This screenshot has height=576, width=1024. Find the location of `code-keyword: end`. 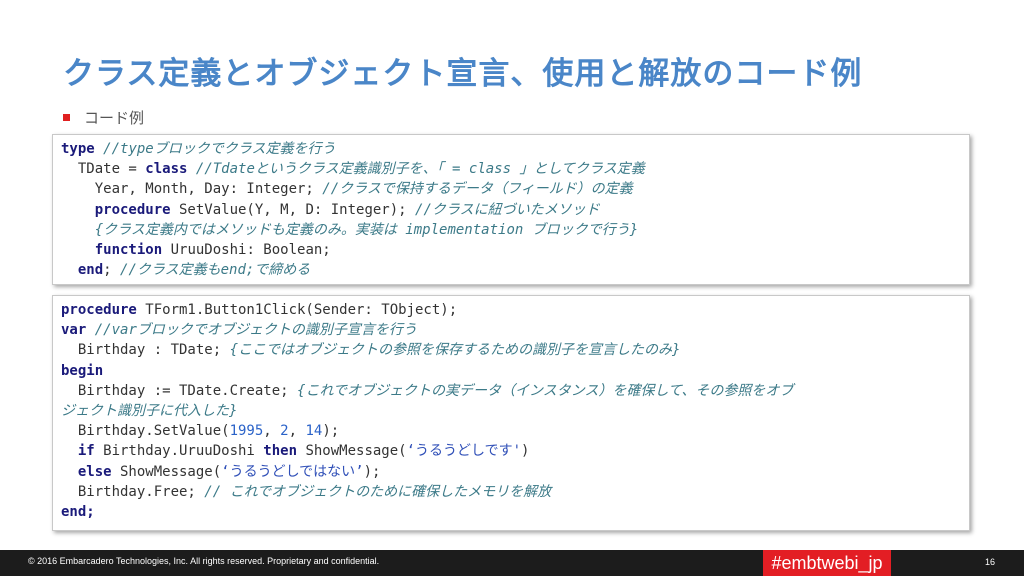

code-keyword: end is located at coordinates (90, 270).